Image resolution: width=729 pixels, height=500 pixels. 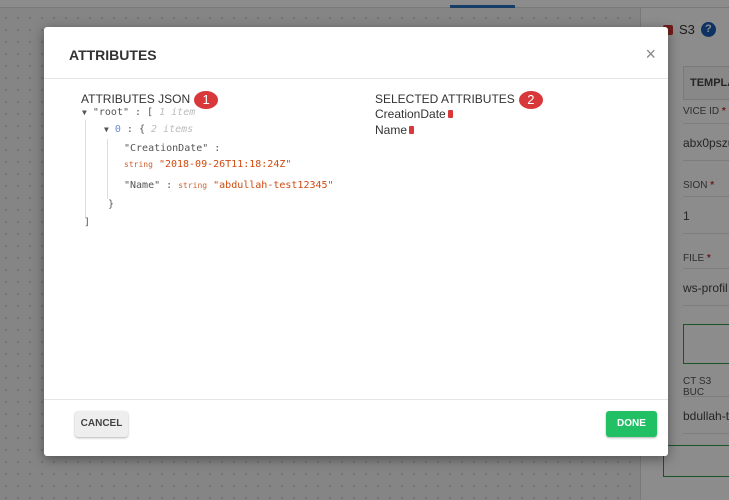 I want to click on collapse-root-icon: ▼, so click(x=84, y=112).